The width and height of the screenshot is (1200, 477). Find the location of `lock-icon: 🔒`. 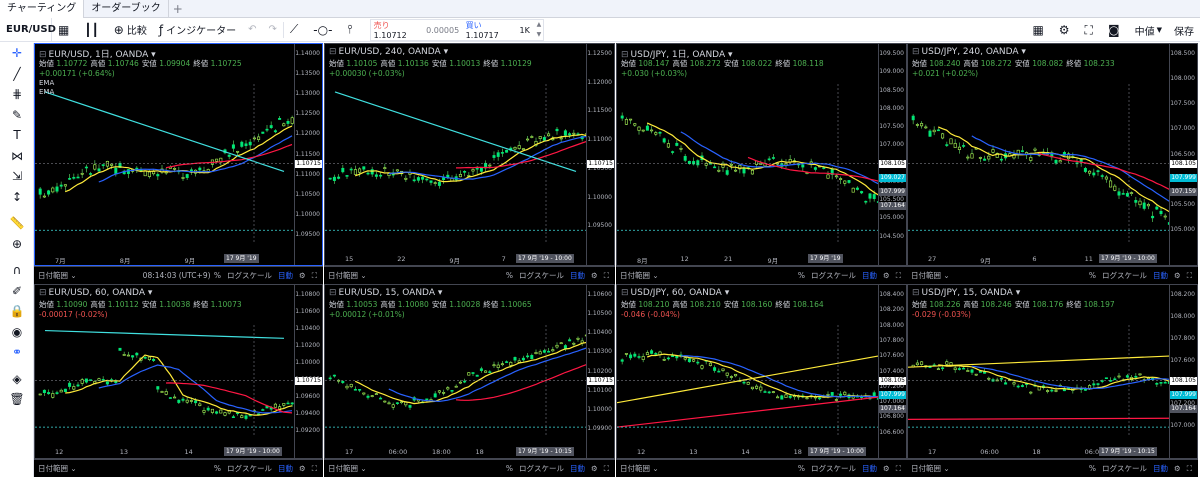

lock-icon: 🔒 is located at coordinates (17, 311).